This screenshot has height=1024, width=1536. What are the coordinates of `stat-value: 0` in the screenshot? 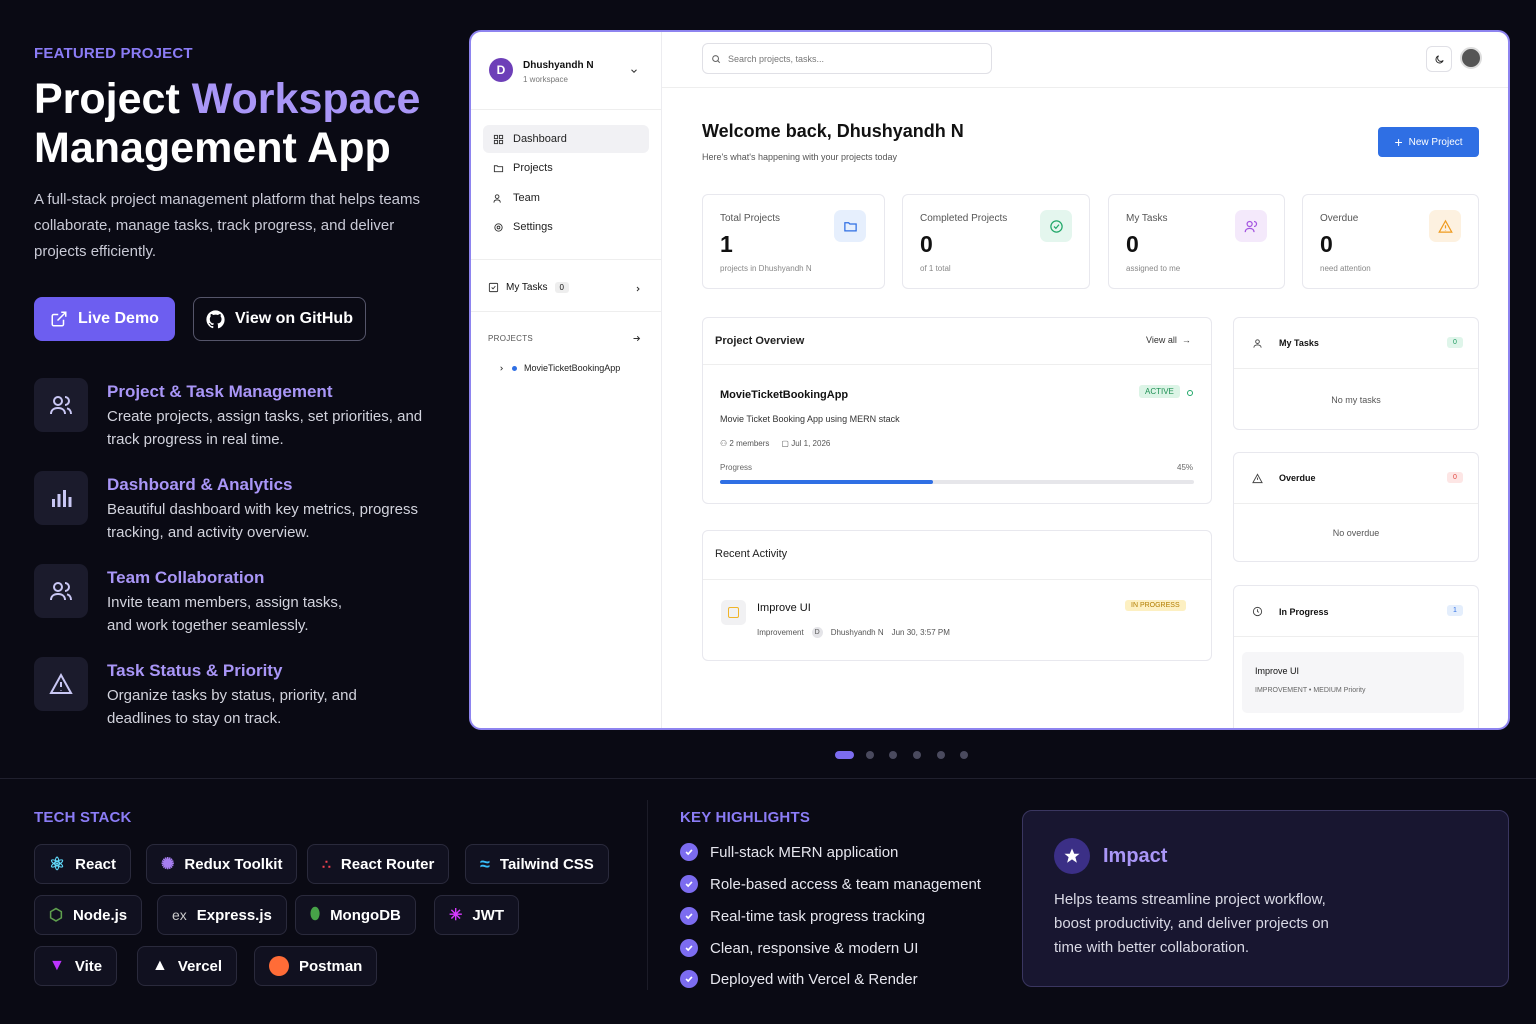 It's located at (1132, 244).